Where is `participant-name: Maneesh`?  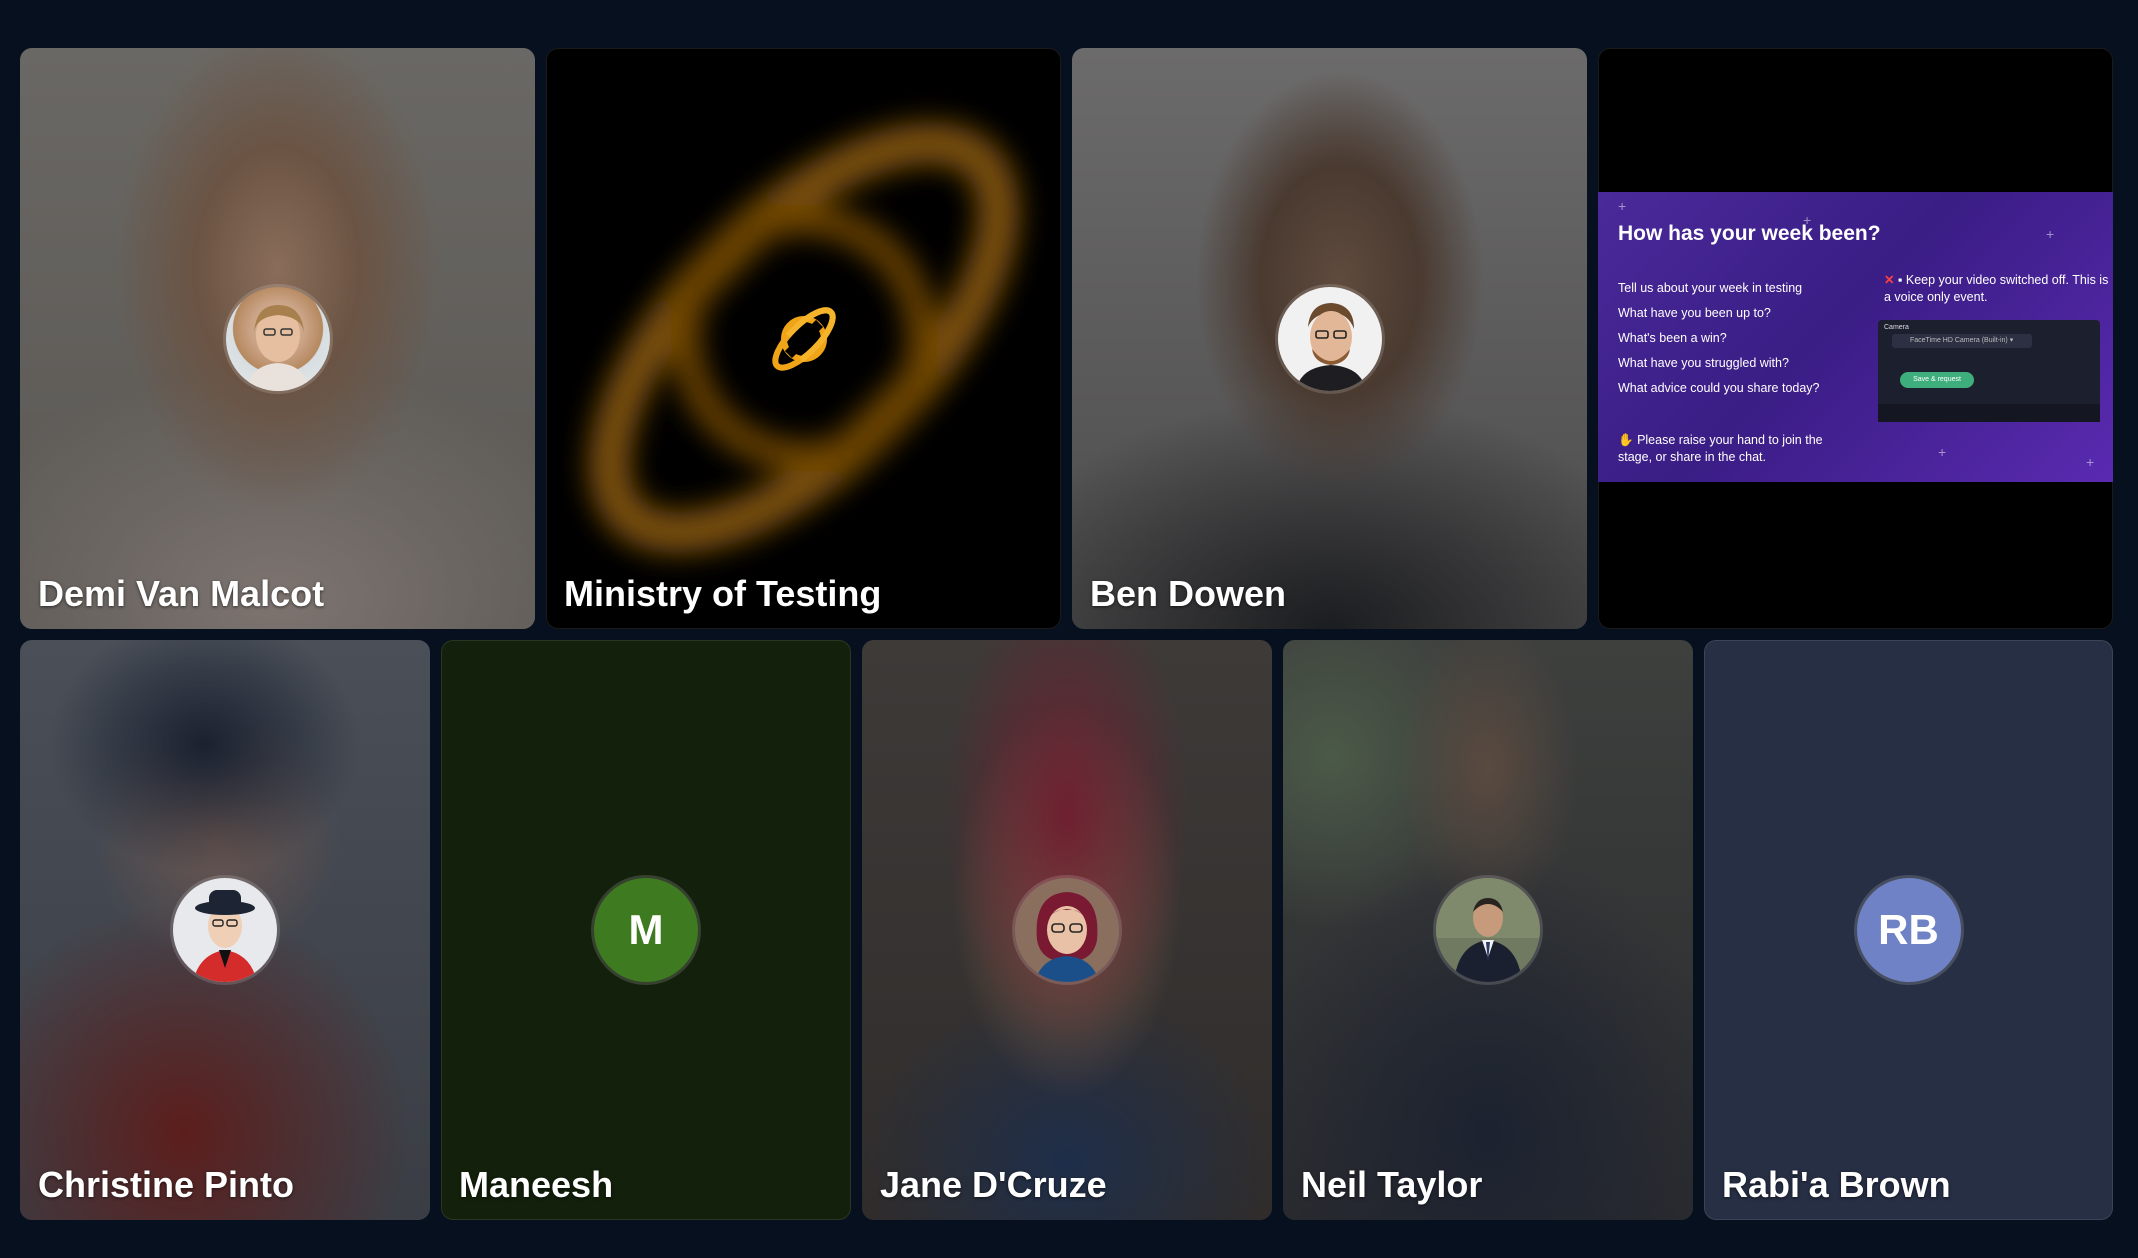
participant-name: Maneesh is located at coordinates (536, 1184).